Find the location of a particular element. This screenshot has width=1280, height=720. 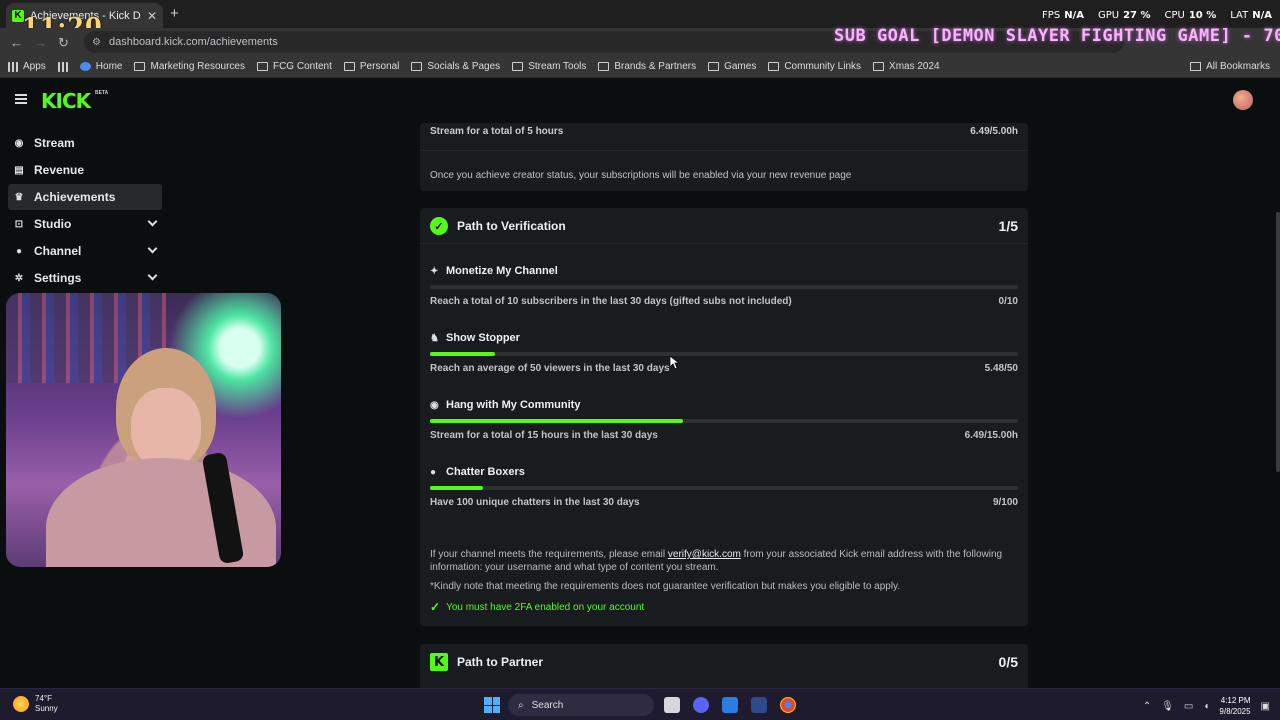

streamdeck-icon is located at coordinates (730, 705).